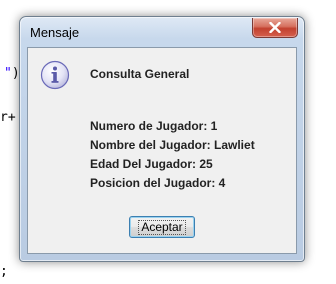 This screenshot has height=284, width=336. I want to click on close-icon, so click(275, 27).